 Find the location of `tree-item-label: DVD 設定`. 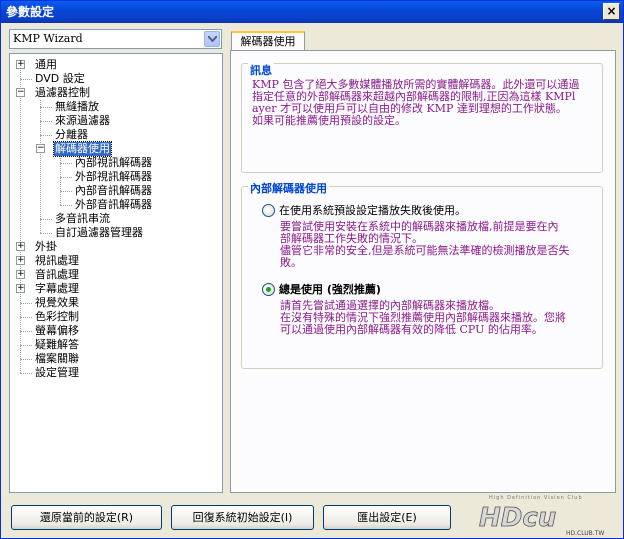

tree-item-label: DVD 設定 is located at coordinates (60, 78).